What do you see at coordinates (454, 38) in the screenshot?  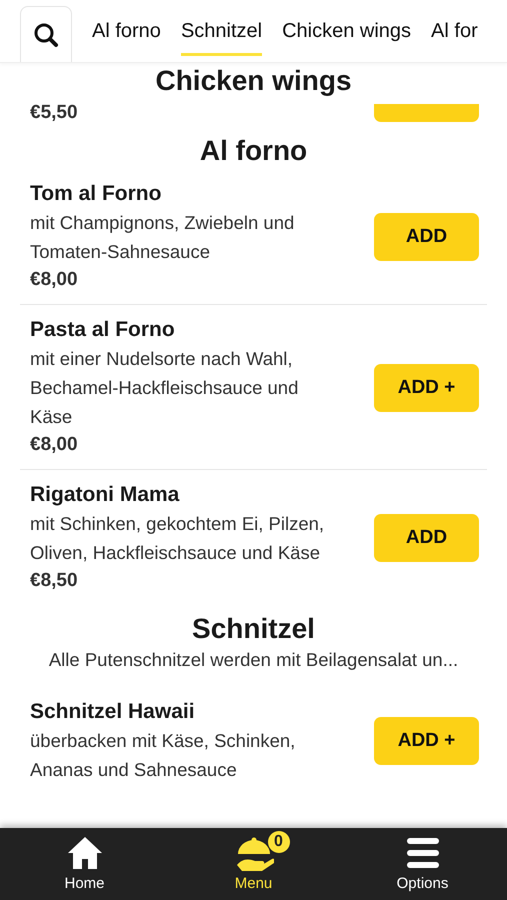 I see `category-tab: Al for` at bounding box center [454, 38].